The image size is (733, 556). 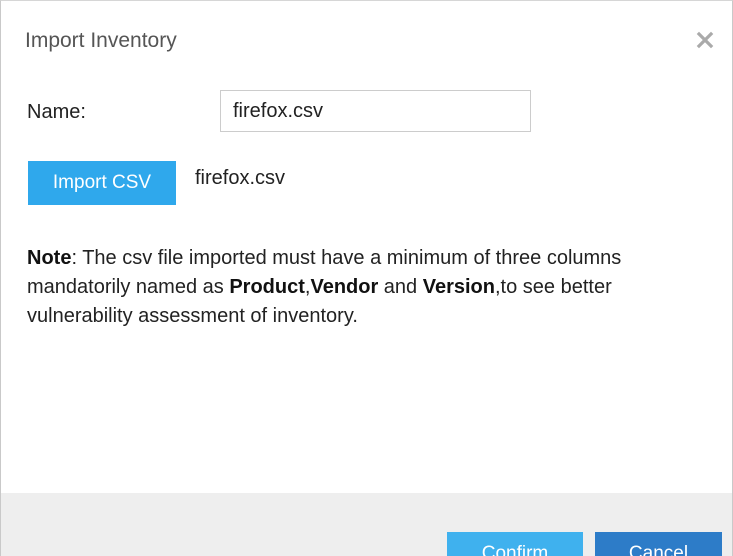 I want to click on note-field-product: Product, so click(x=267, y=287).